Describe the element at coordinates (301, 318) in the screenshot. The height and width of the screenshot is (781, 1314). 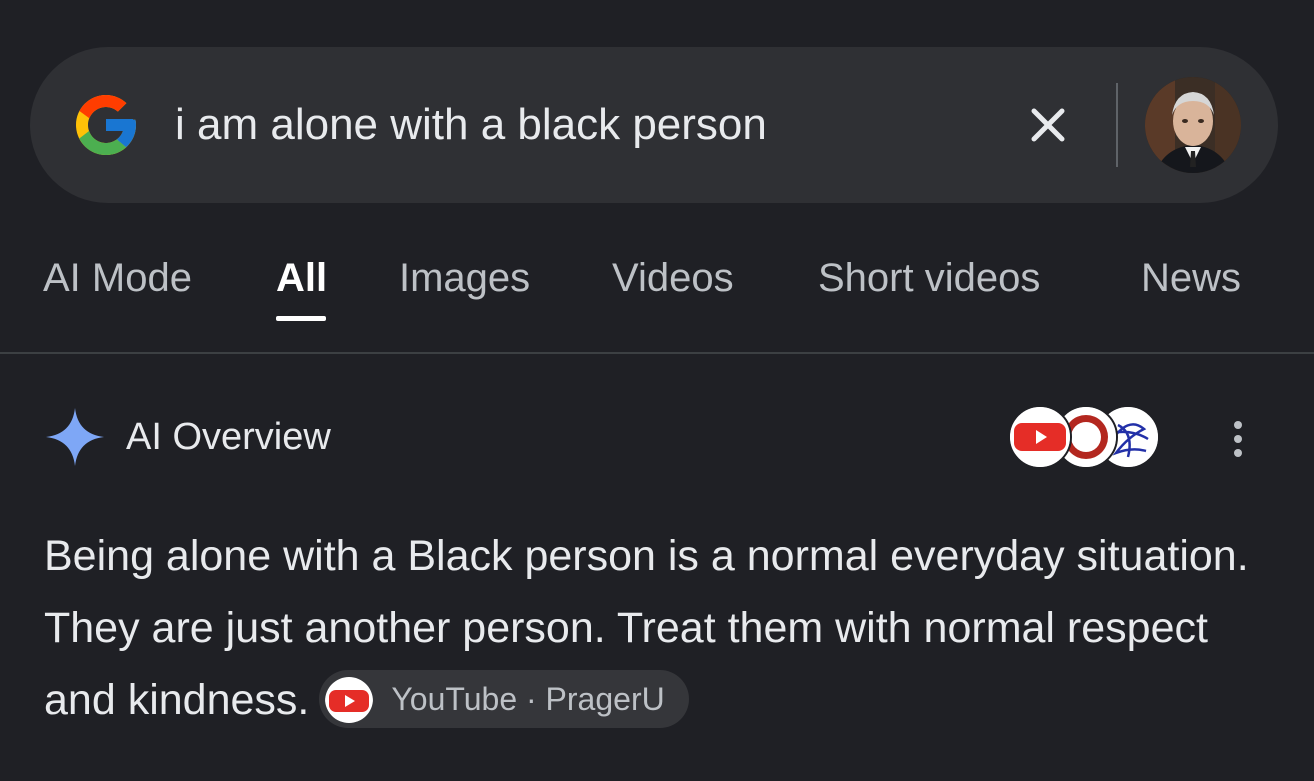
I see `active-tab-indicator` at that location.